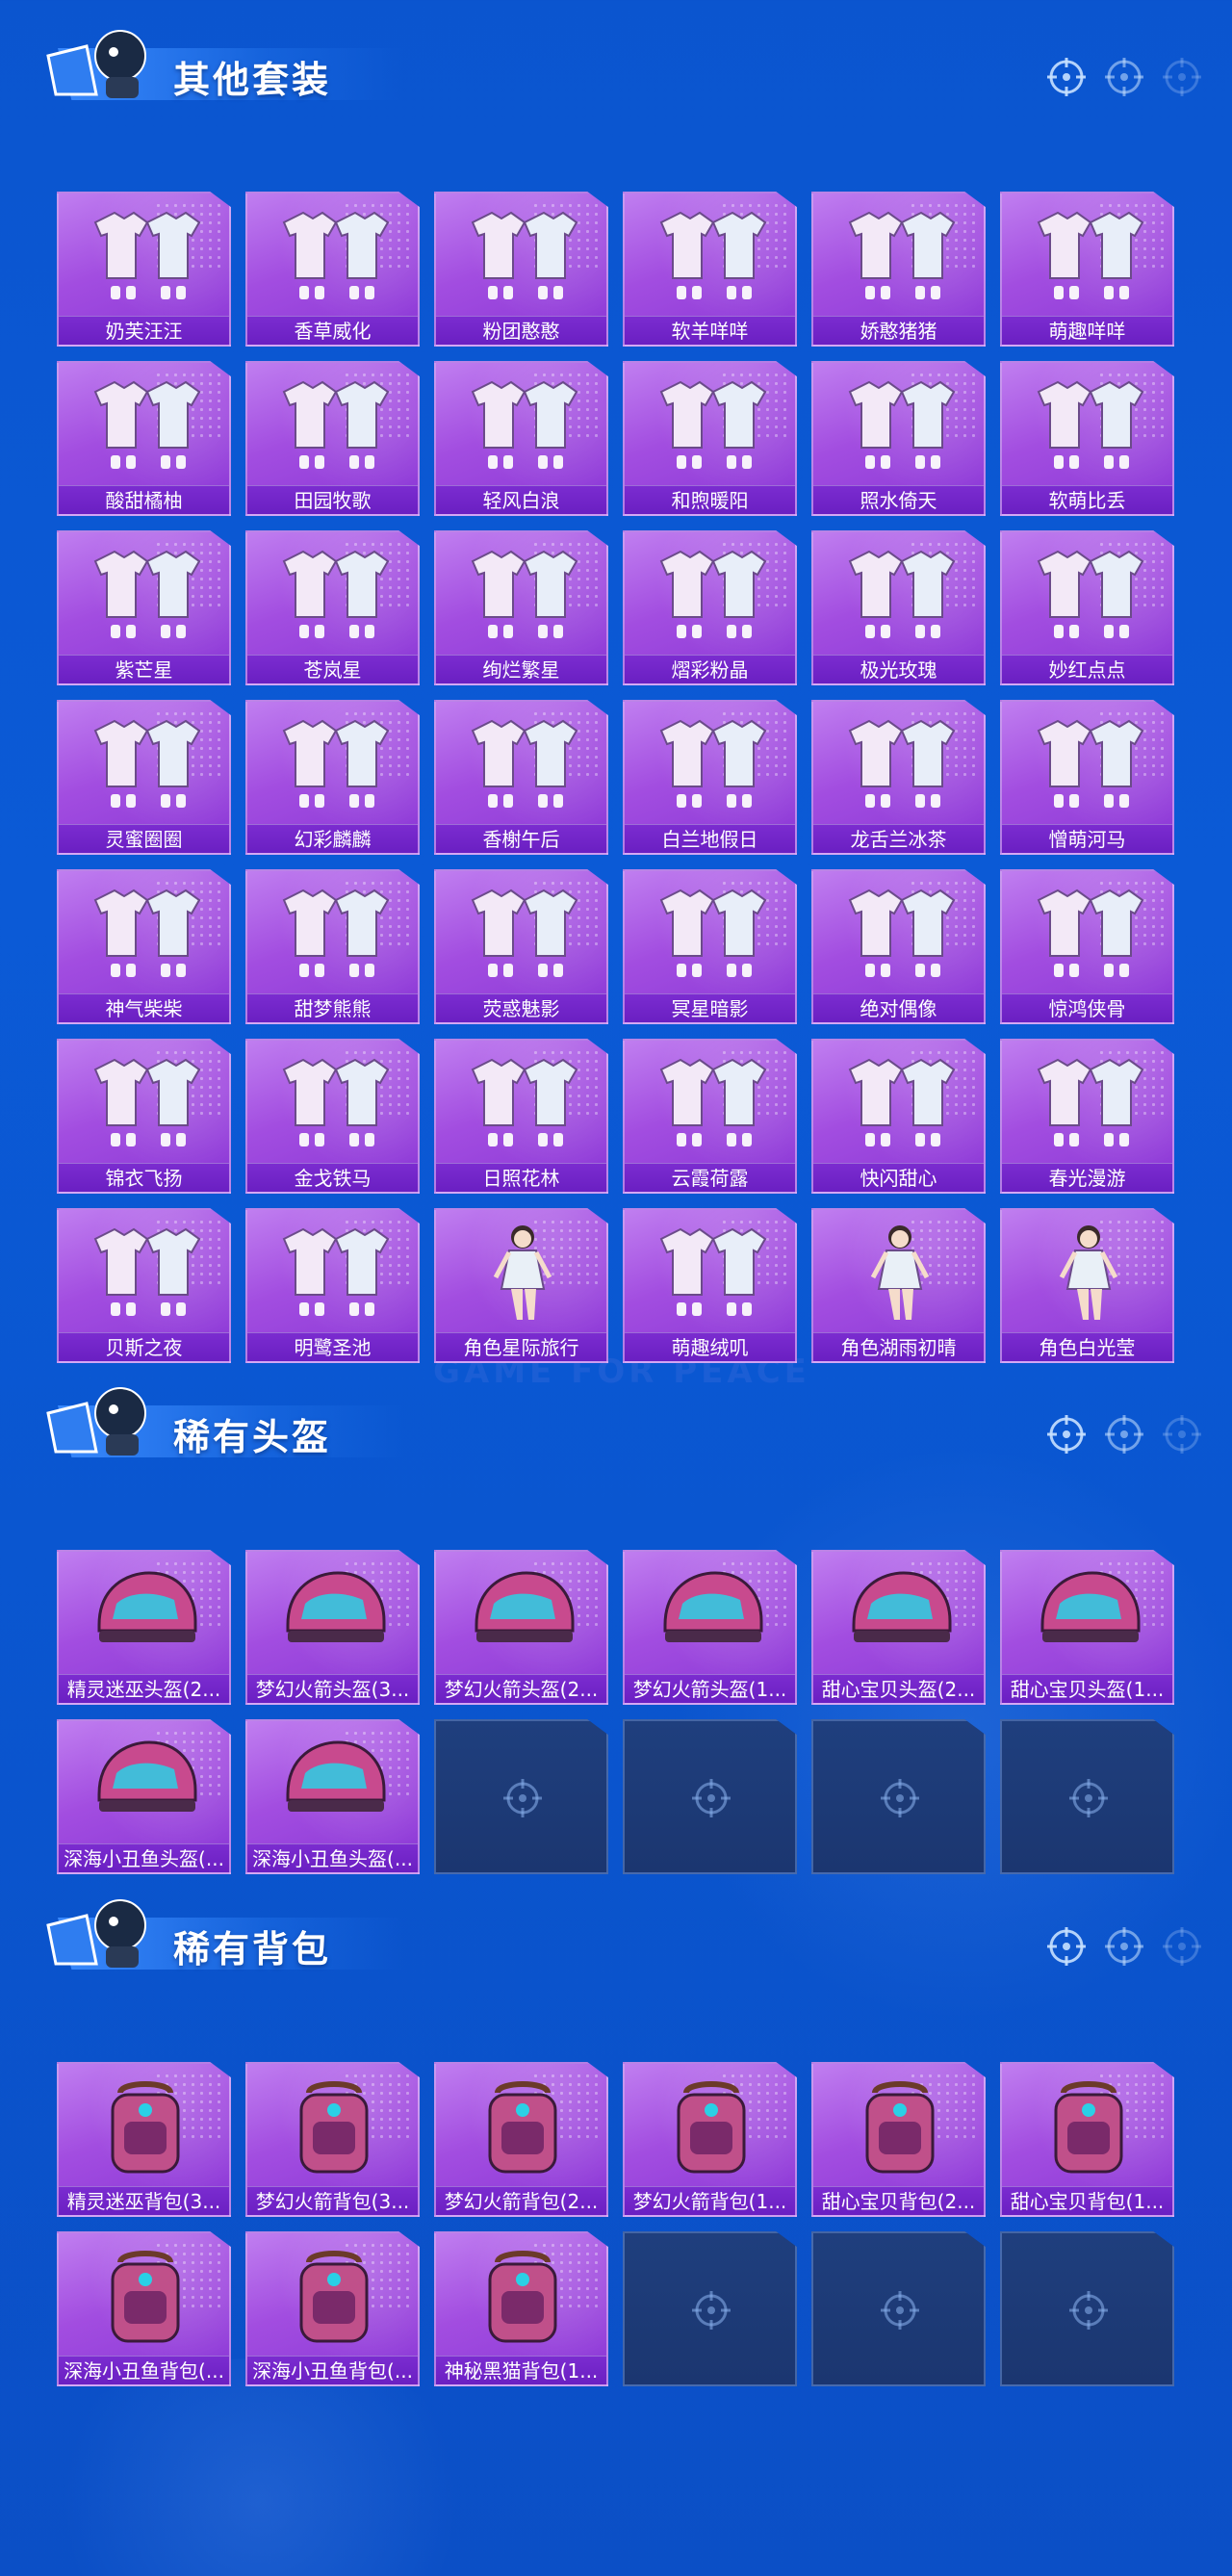  What do you see at coordinates (521, 607) in the screenshot?
I see `item-card: 绚烂繁星` at bounding box center [521, 607].